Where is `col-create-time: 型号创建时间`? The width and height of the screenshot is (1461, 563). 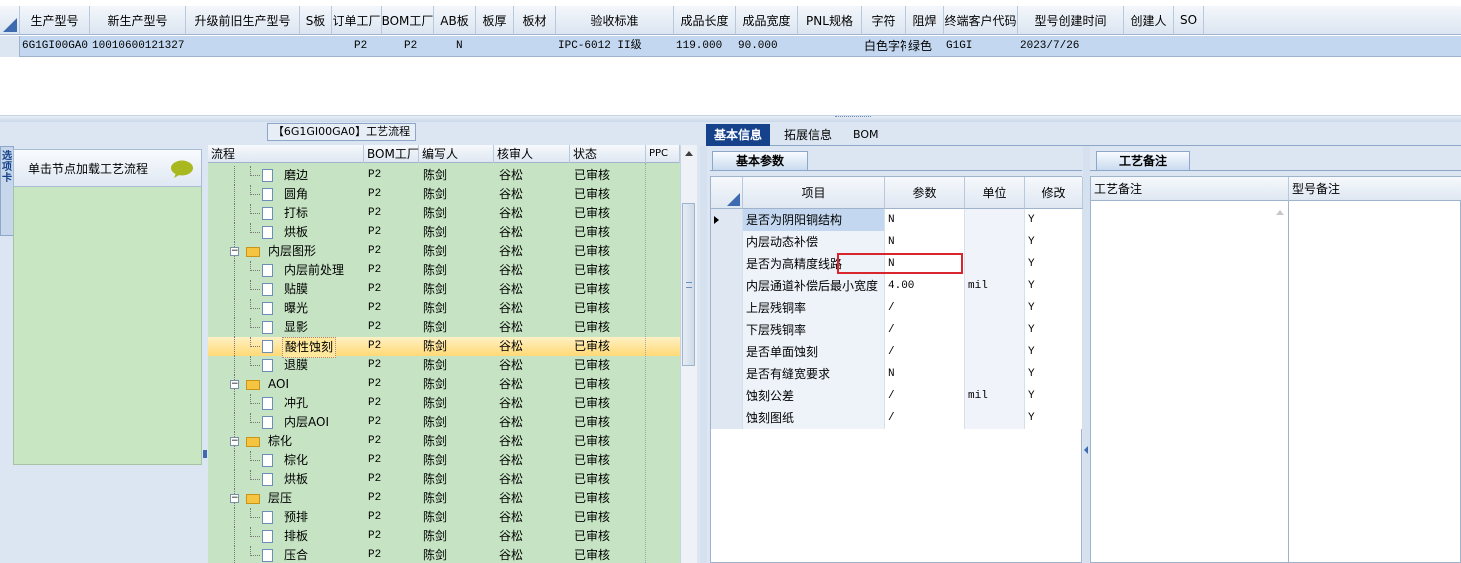
col-create-time: 型号创建时间 is located at coordinates (1071, 20).